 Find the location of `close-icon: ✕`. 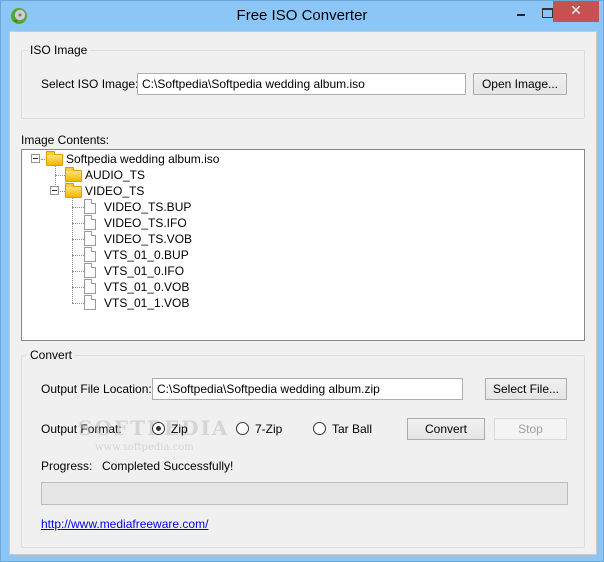

close-icon: ✕ is located at coordinates (576, 11).